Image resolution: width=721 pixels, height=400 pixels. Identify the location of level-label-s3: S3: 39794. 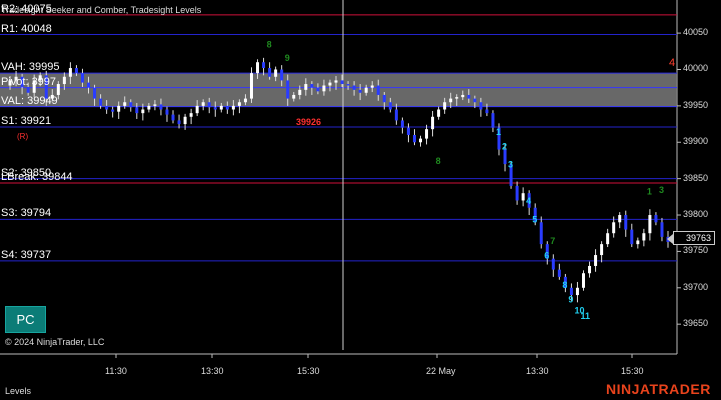
(26, 213).